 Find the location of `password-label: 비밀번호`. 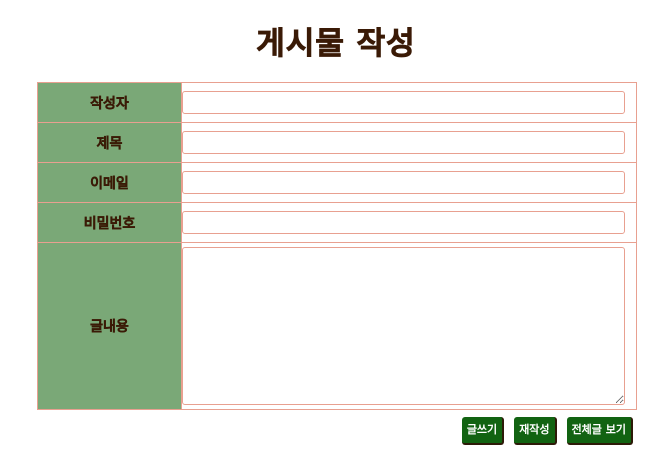

password-label: 비밀번호 is located at coordinates (109, 222).